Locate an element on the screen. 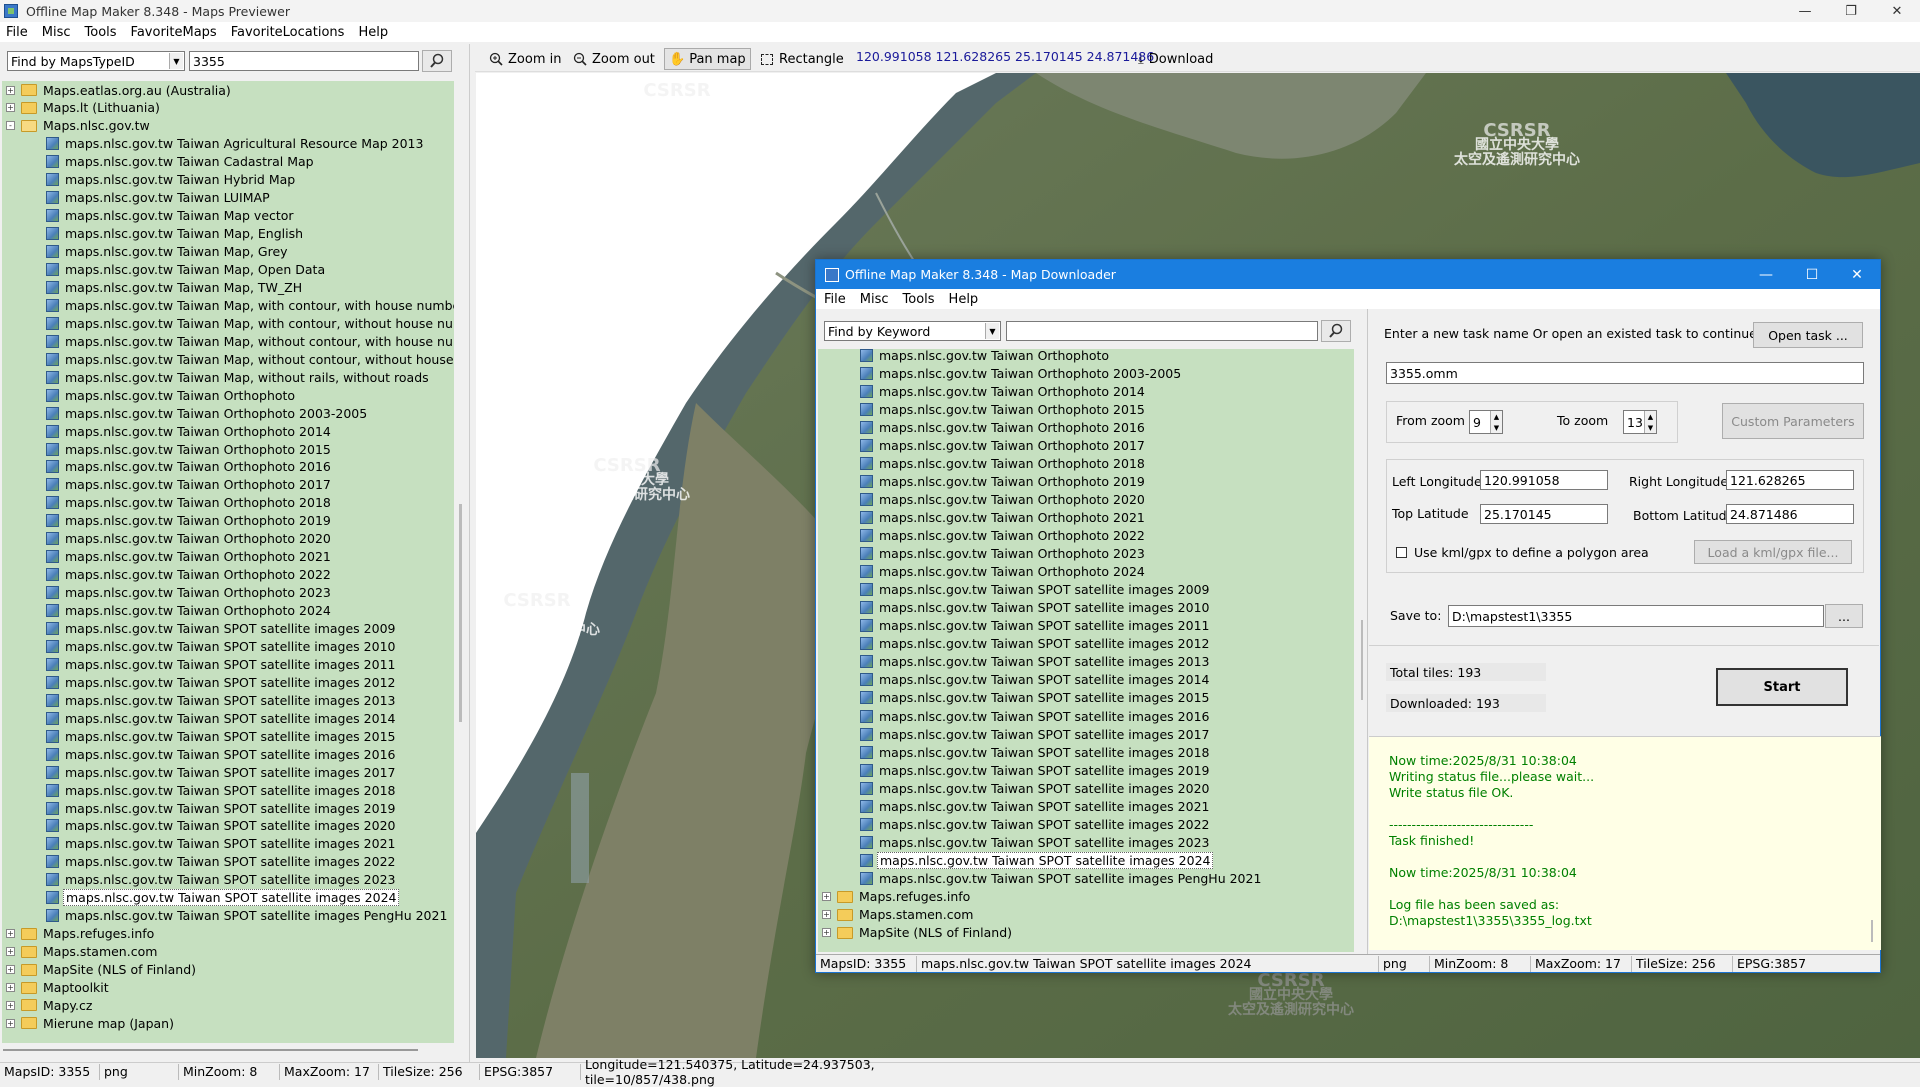 The width and height of the screenshot is (1920, 1087). menu-favorite-maps: FavoriteMaps is located at coordinates (174, 32).